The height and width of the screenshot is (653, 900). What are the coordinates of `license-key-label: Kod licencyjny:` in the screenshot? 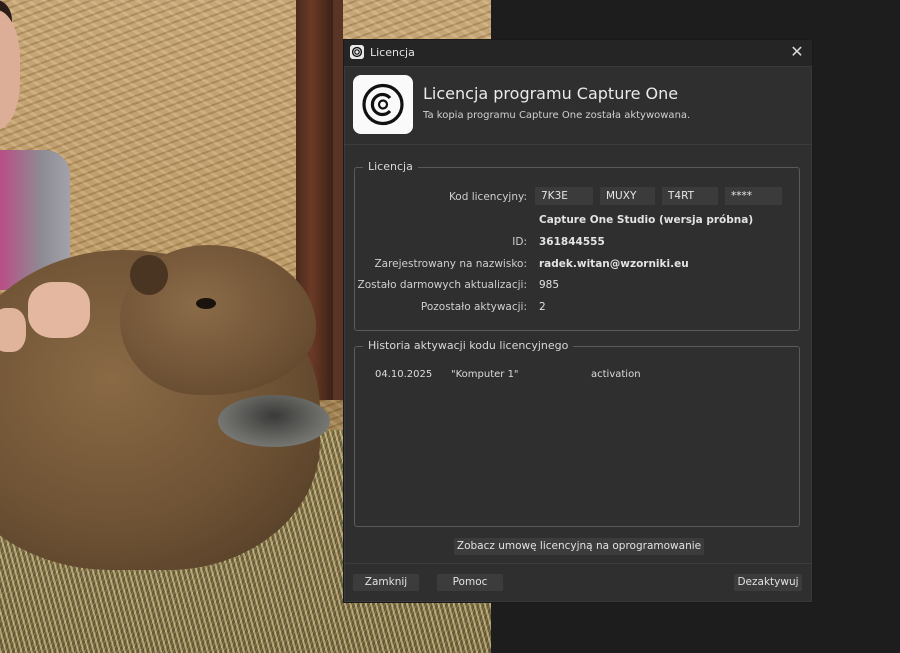 It's located at (487, 197).